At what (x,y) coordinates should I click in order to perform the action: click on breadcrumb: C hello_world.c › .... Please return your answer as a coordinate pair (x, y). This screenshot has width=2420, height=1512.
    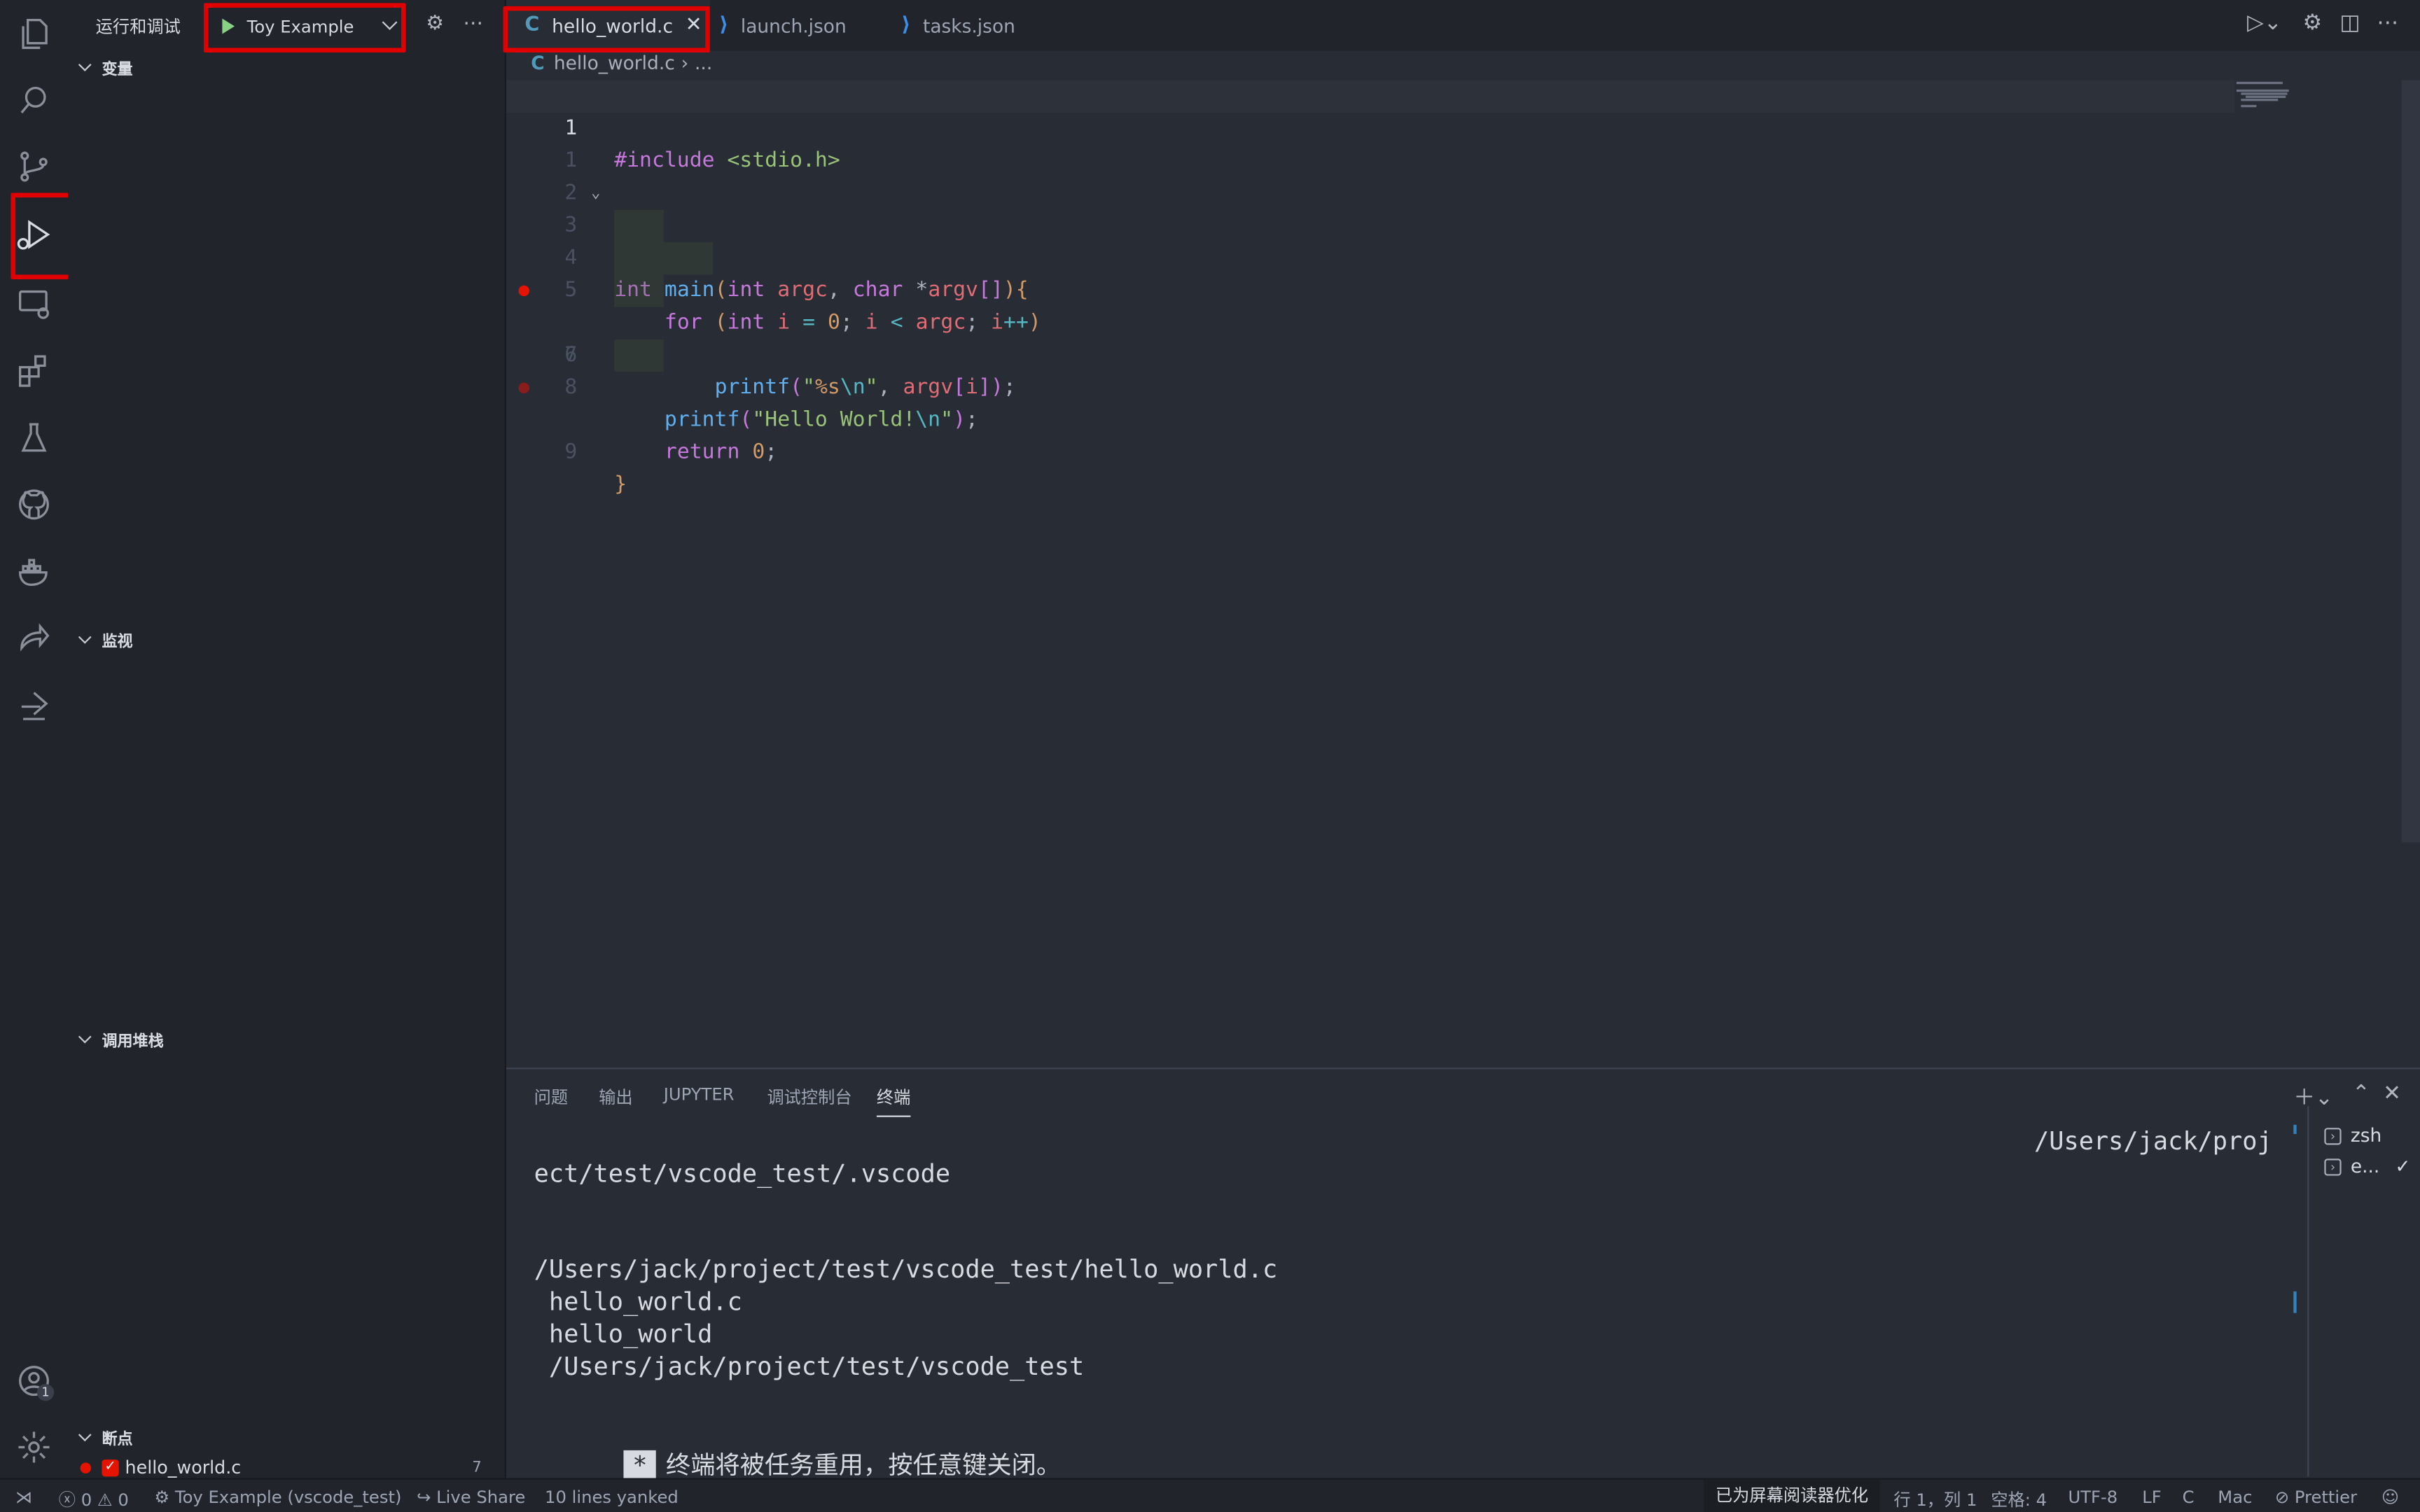
    Looking at the image, I should click on (621, 63).